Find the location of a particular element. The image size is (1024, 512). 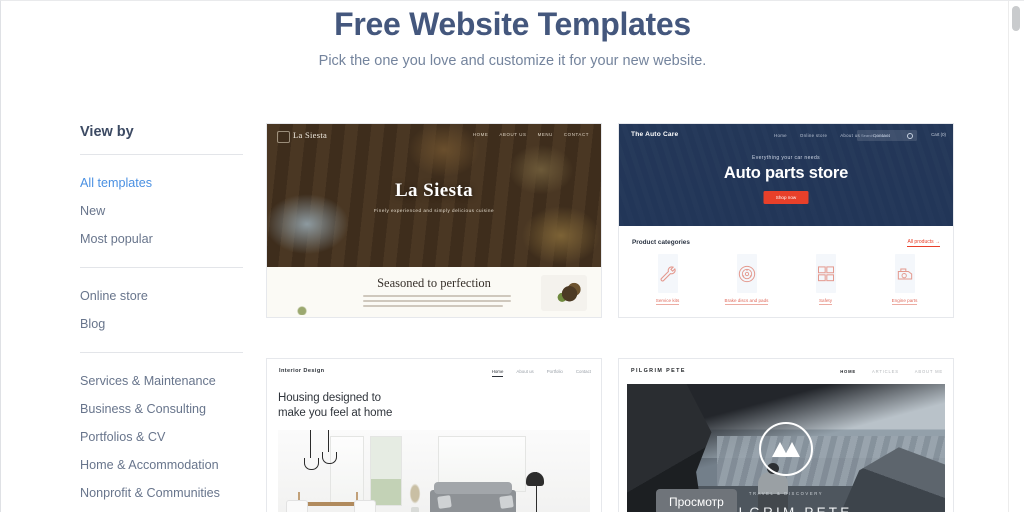

pilgrim-pete-logo: PILGRIM PETE is located at coordinates (658, 371).